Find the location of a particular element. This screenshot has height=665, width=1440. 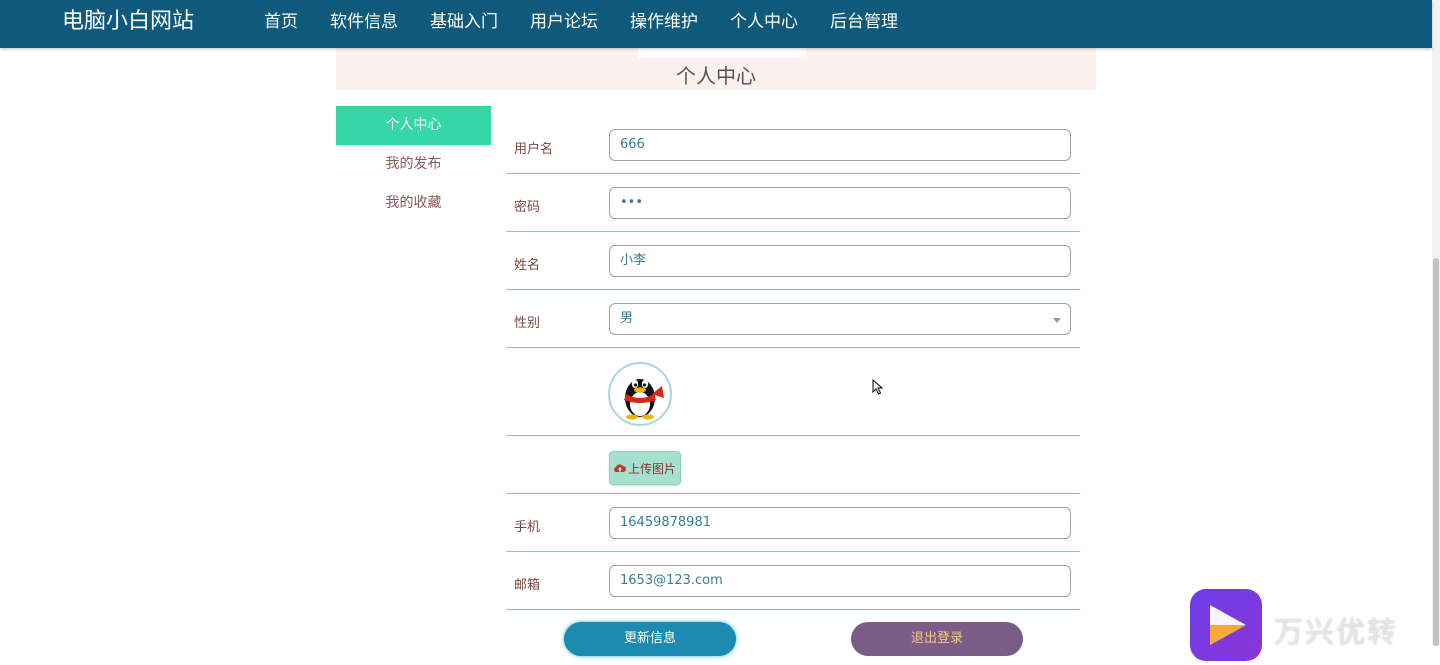

username-input: 666 is located at coordinates (840, 145).